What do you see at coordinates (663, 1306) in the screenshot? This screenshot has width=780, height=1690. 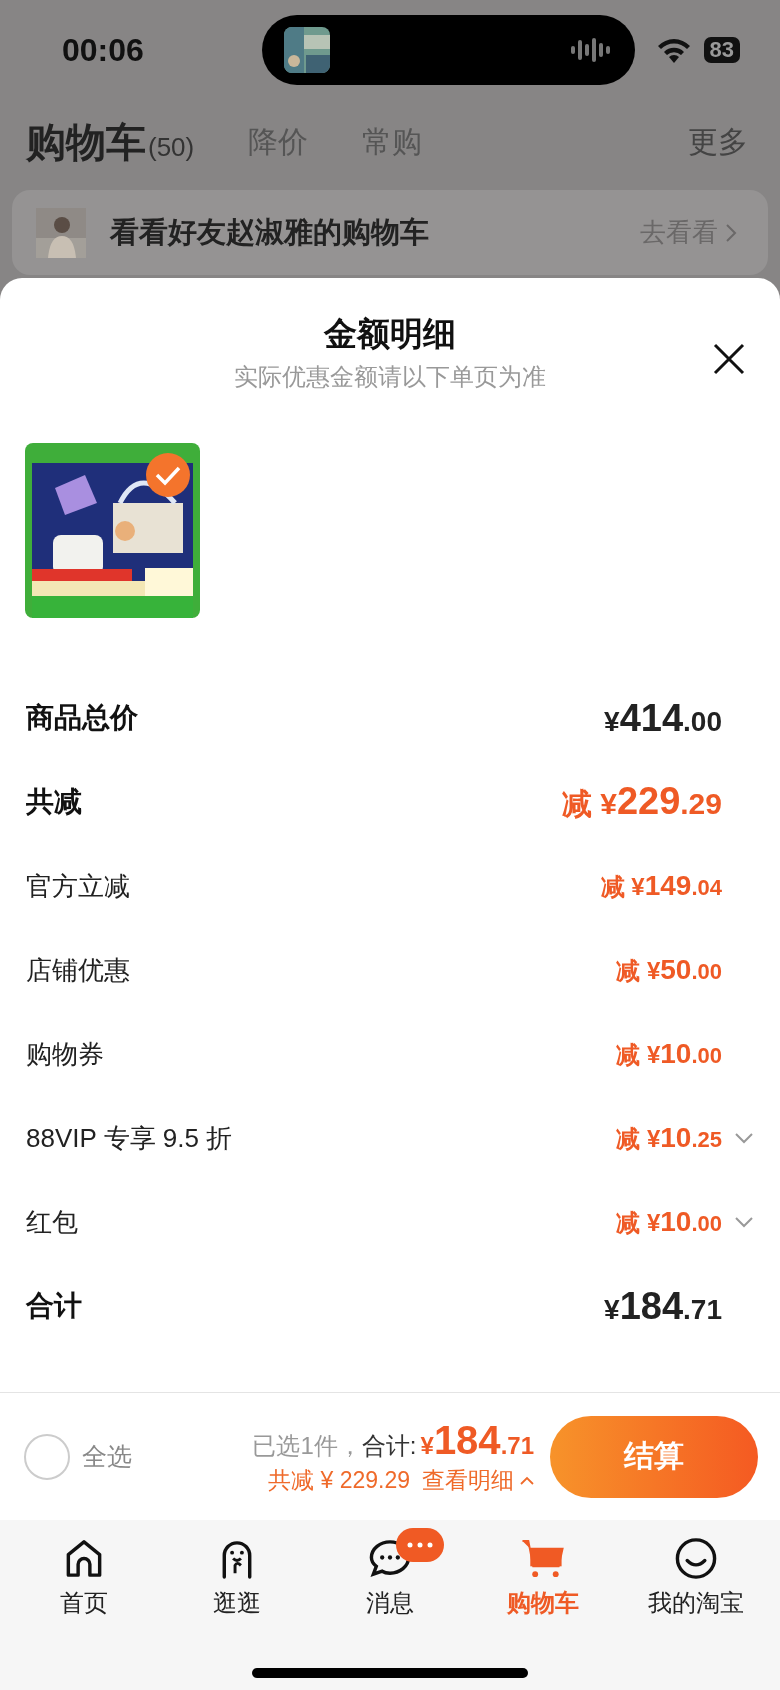 I see `amount: ¥184.71` at bounding box center [663, 1306].